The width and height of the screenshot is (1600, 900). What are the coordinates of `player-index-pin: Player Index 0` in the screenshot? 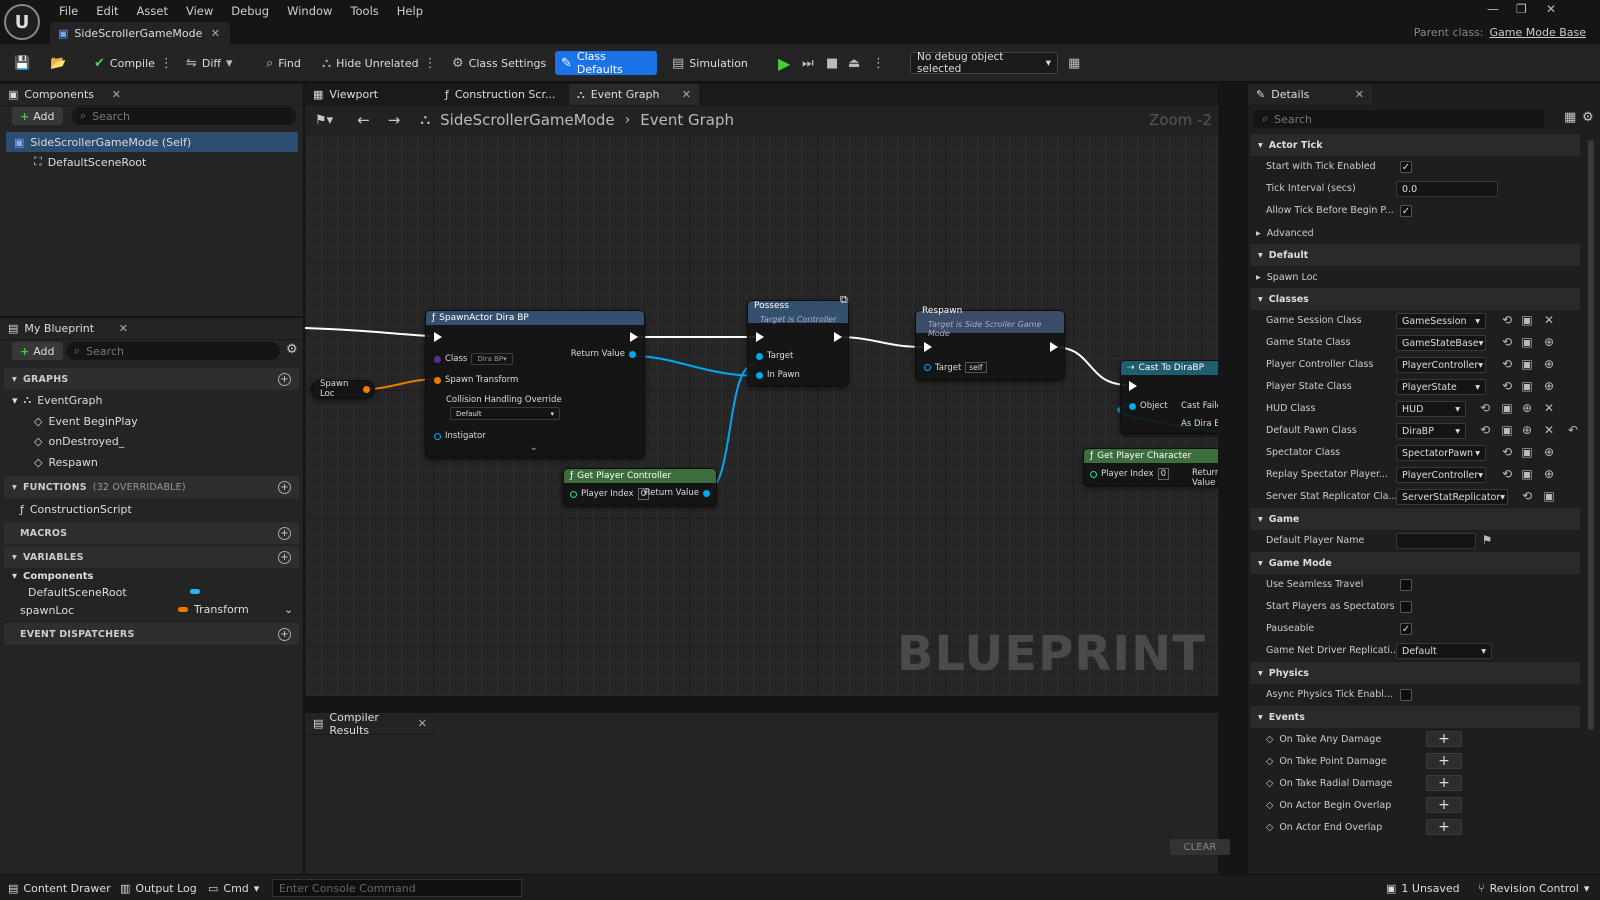 It's located at (1129, 474).